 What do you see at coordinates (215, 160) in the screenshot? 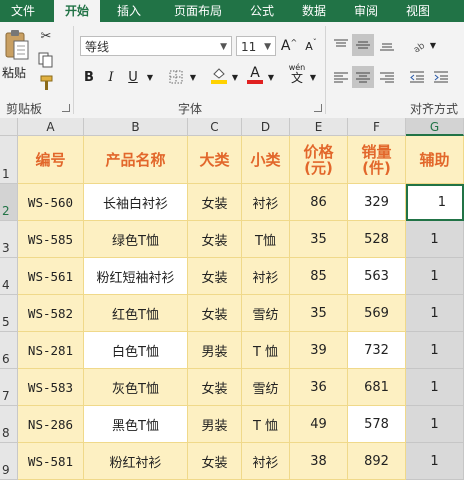
I see `header-cell-category: 大类` at bounding box center [215, 160].